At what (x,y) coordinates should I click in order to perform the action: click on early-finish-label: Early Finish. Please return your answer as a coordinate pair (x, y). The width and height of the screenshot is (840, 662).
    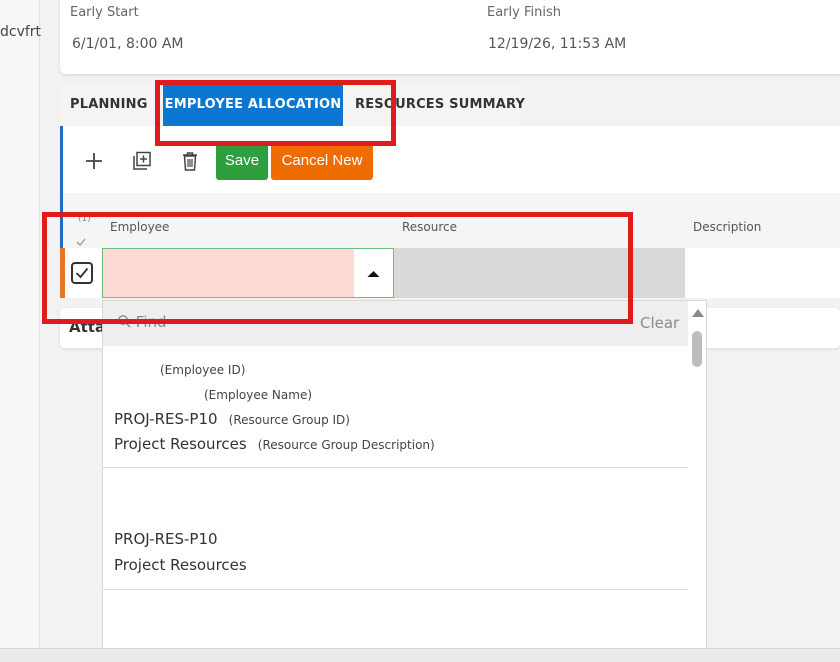
    Looking at the image, I should click on (524, 12).